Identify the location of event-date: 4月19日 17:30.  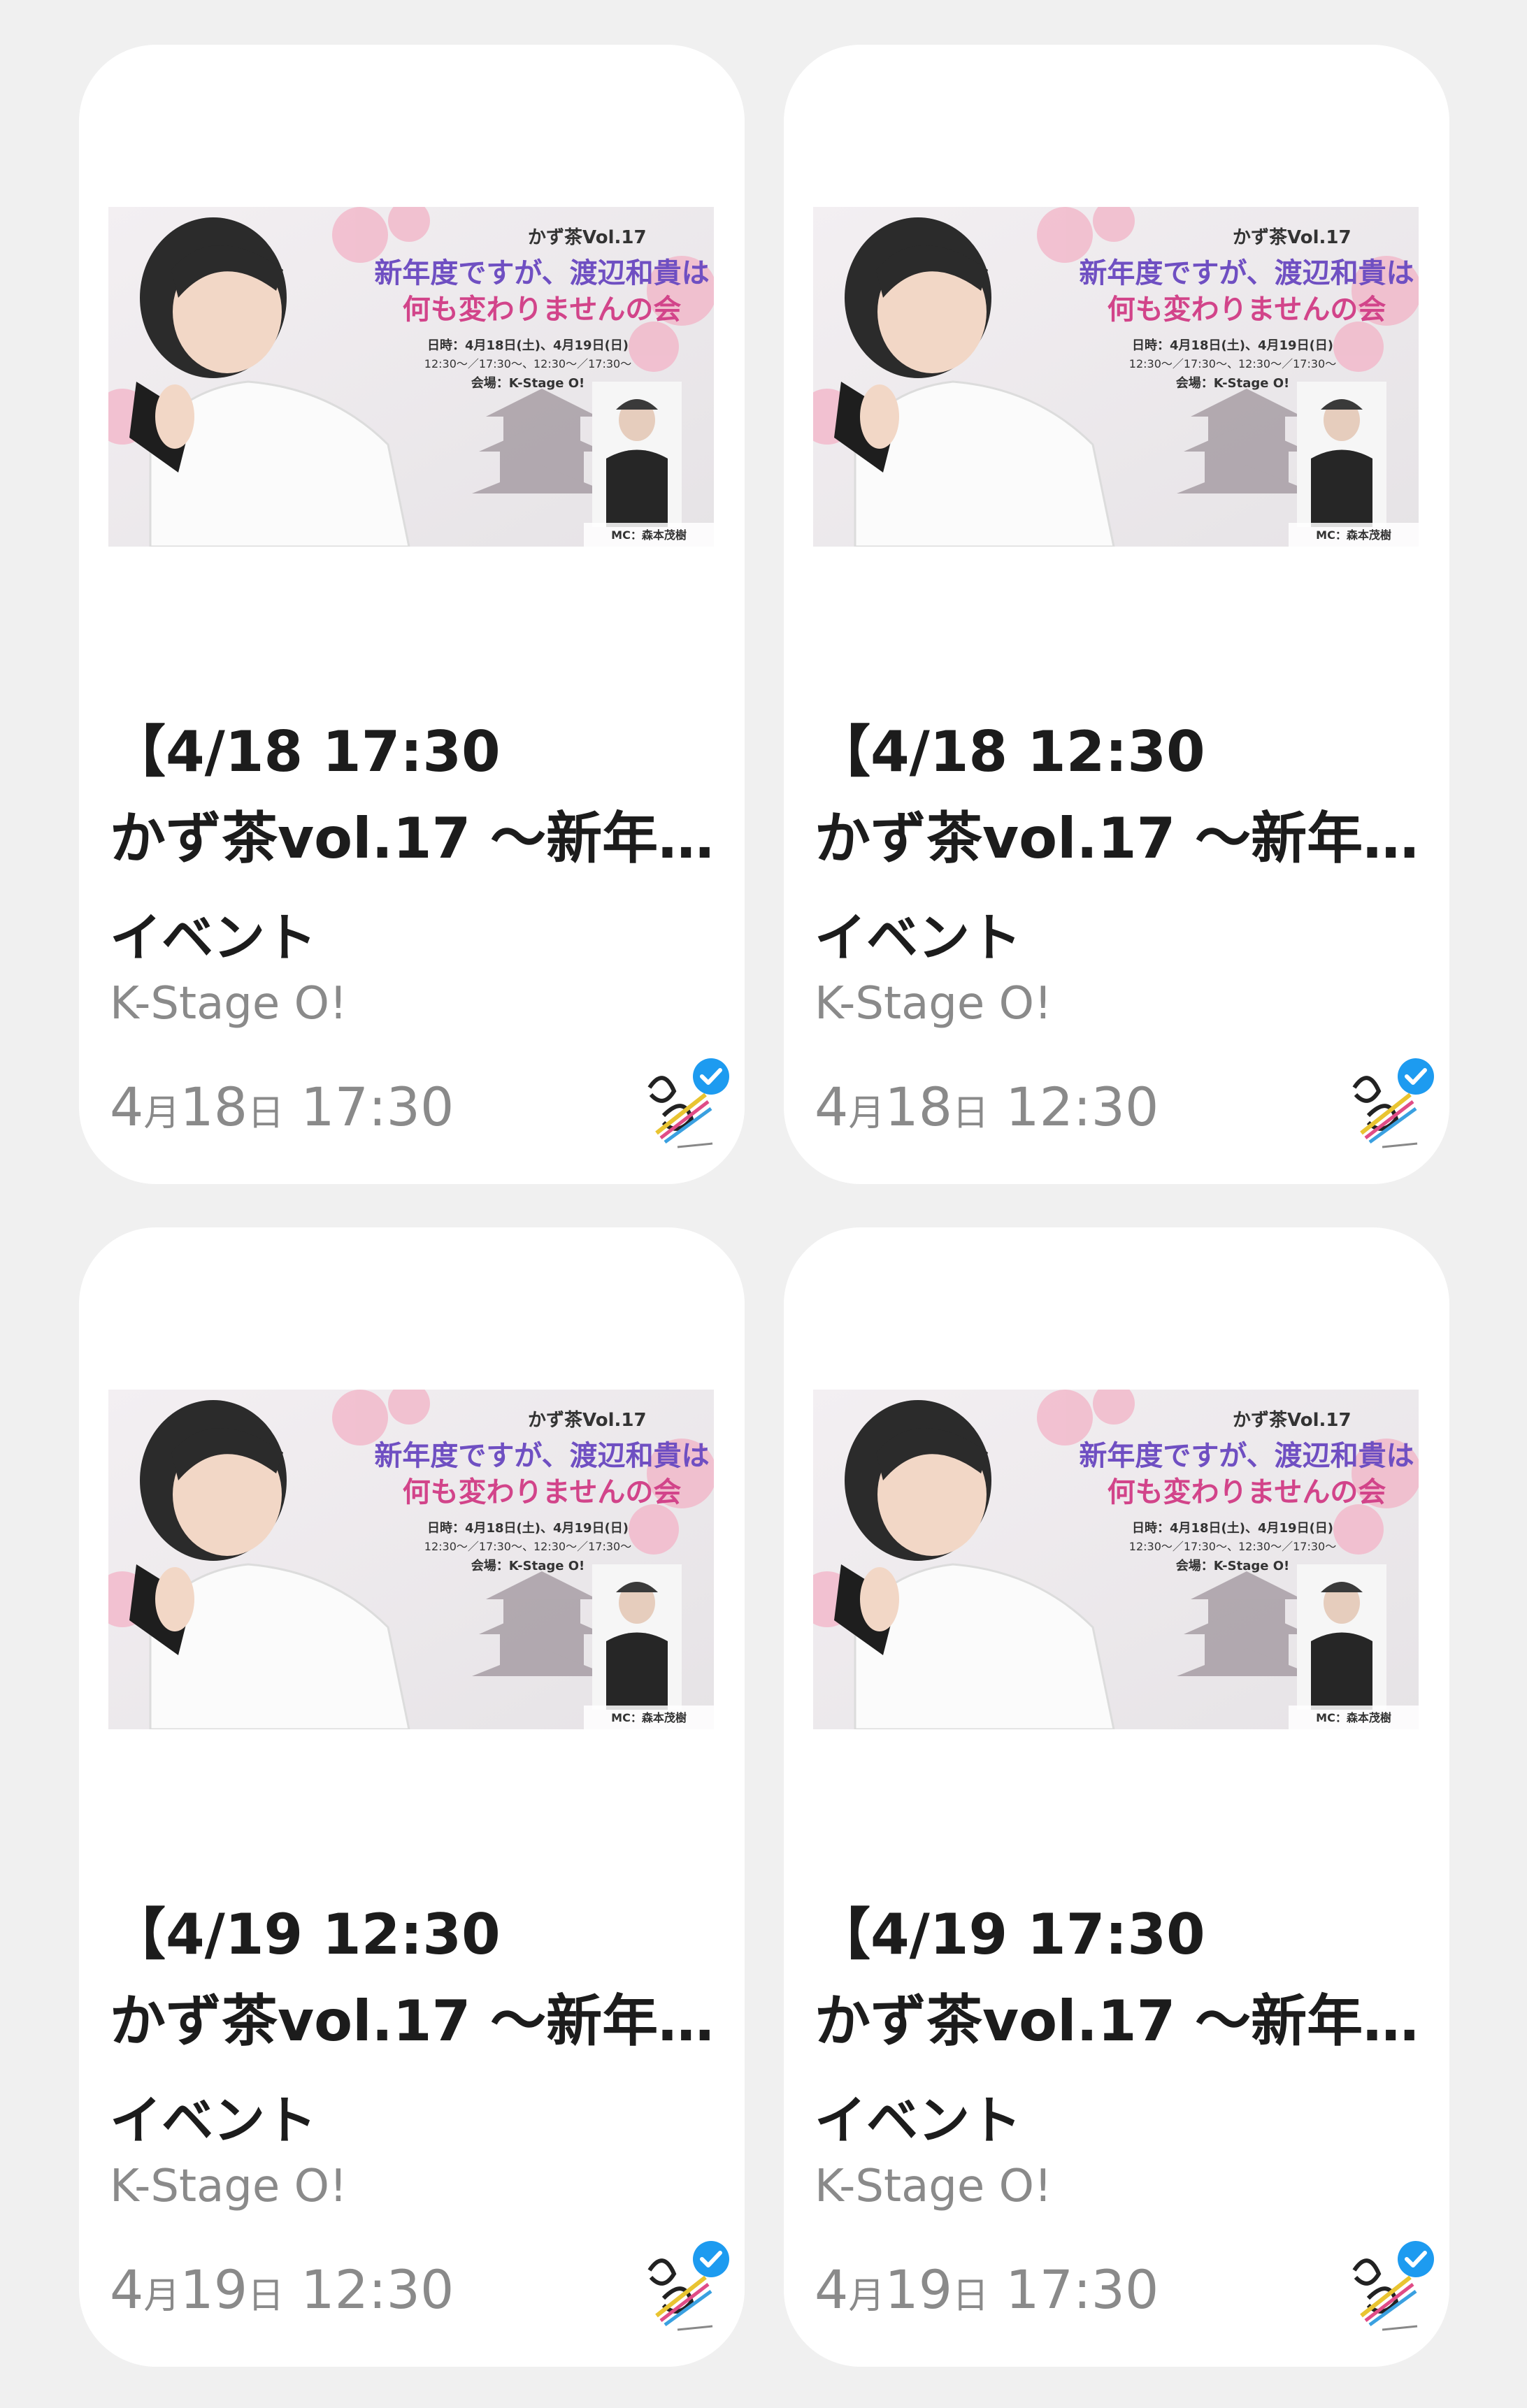
(987, 2289).